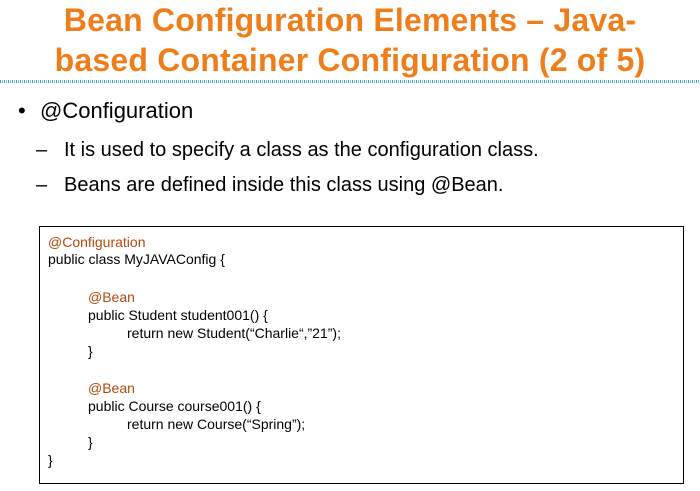 The height and width of the screenshot is (491, 700). I want to click on slide-title-line-1: Bean Configuration Elements – Java-, so click(350, 20).